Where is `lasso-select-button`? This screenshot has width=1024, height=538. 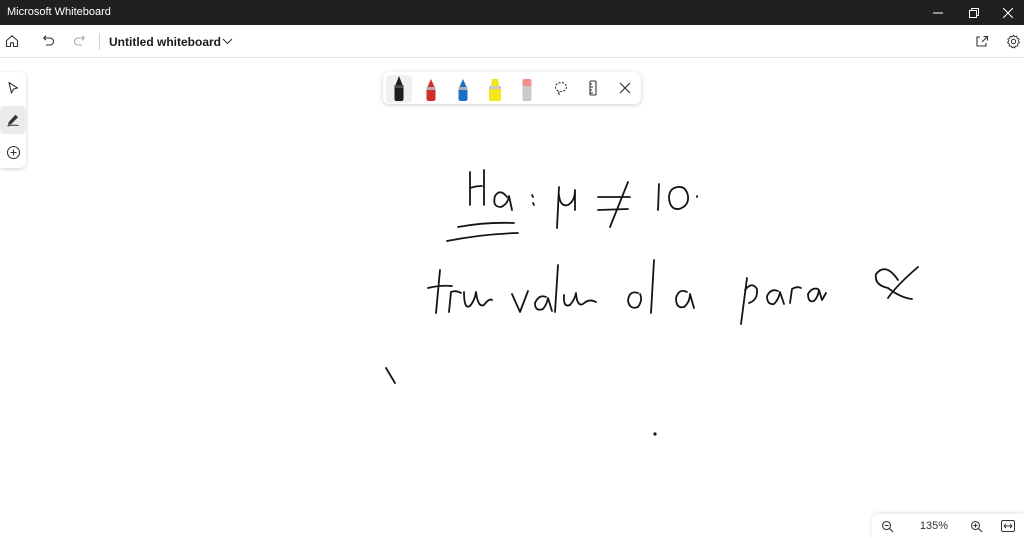 lasso-select-button is located at coordinates (561, 88).